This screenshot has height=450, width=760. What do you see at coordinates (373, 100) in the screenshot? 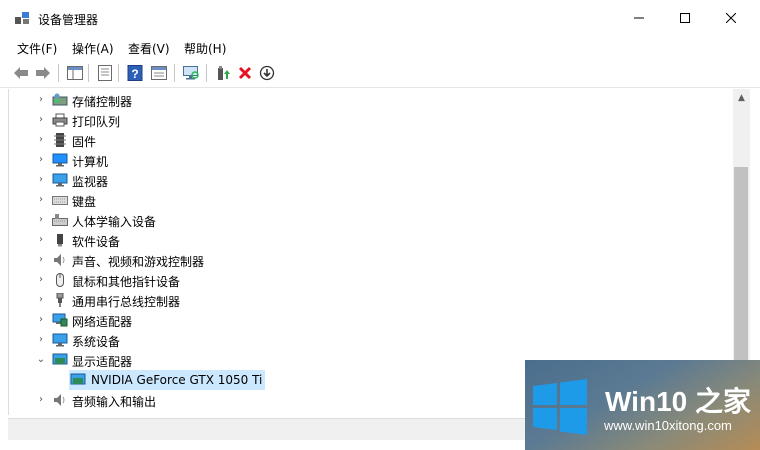
I see `tree-item-storage-controllers: › 存储控制器` at bounding box center [373, 100].